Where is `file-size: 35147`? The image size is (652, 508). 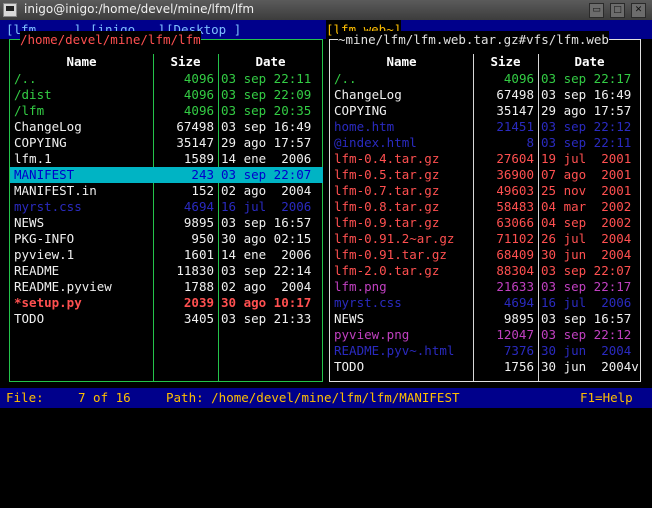
file-size: 35147 is located at coordinates (515, 110).